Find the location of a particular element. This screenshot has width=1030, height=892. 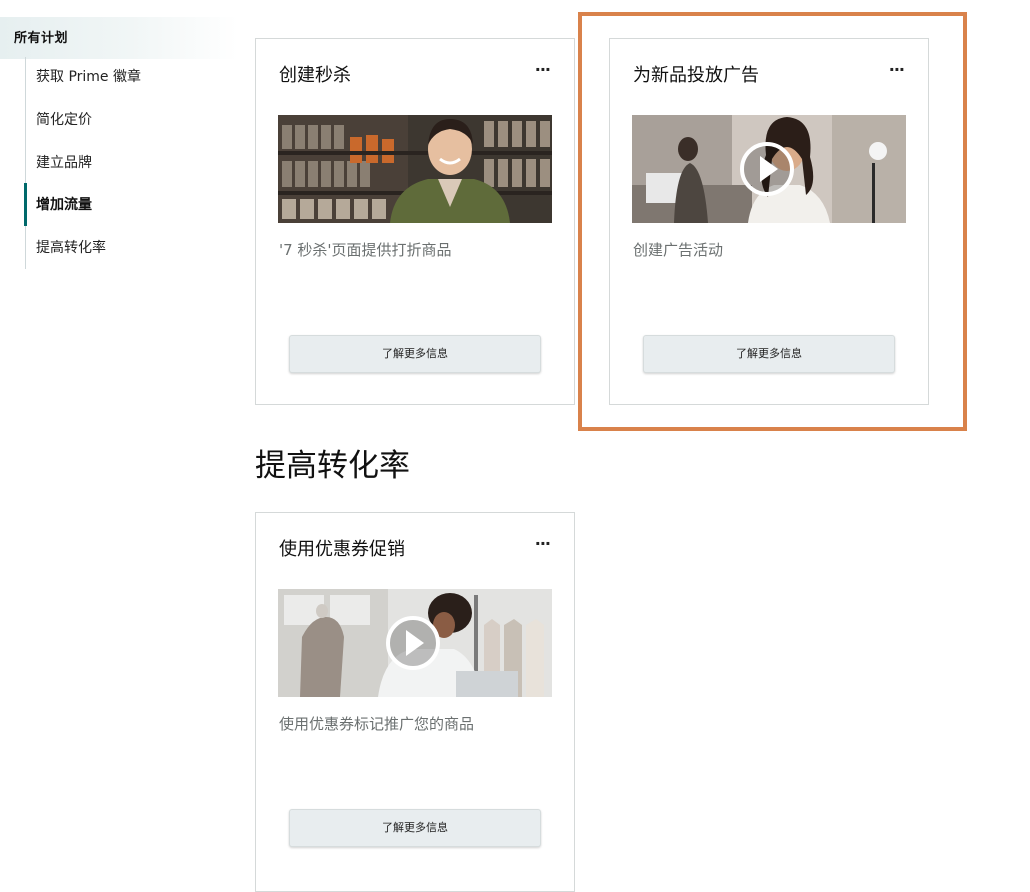

sidebar-rail is located at coordinates (25, 163).